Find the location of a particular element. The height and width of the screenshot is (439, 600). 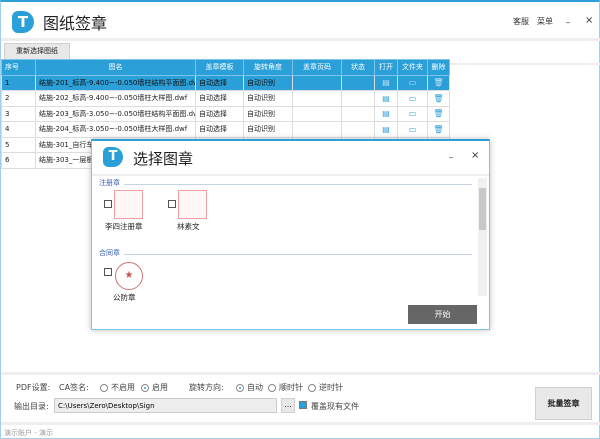

start-button: 开始 is located at coordinates (442, 314).